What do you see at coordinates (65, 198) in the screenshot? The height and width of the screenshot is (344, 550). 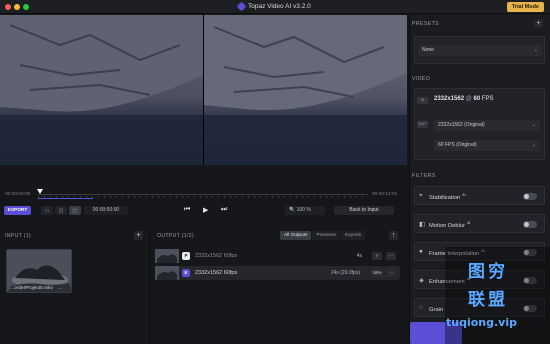 I see `timeline-progress` at bounding box center [65, 198].